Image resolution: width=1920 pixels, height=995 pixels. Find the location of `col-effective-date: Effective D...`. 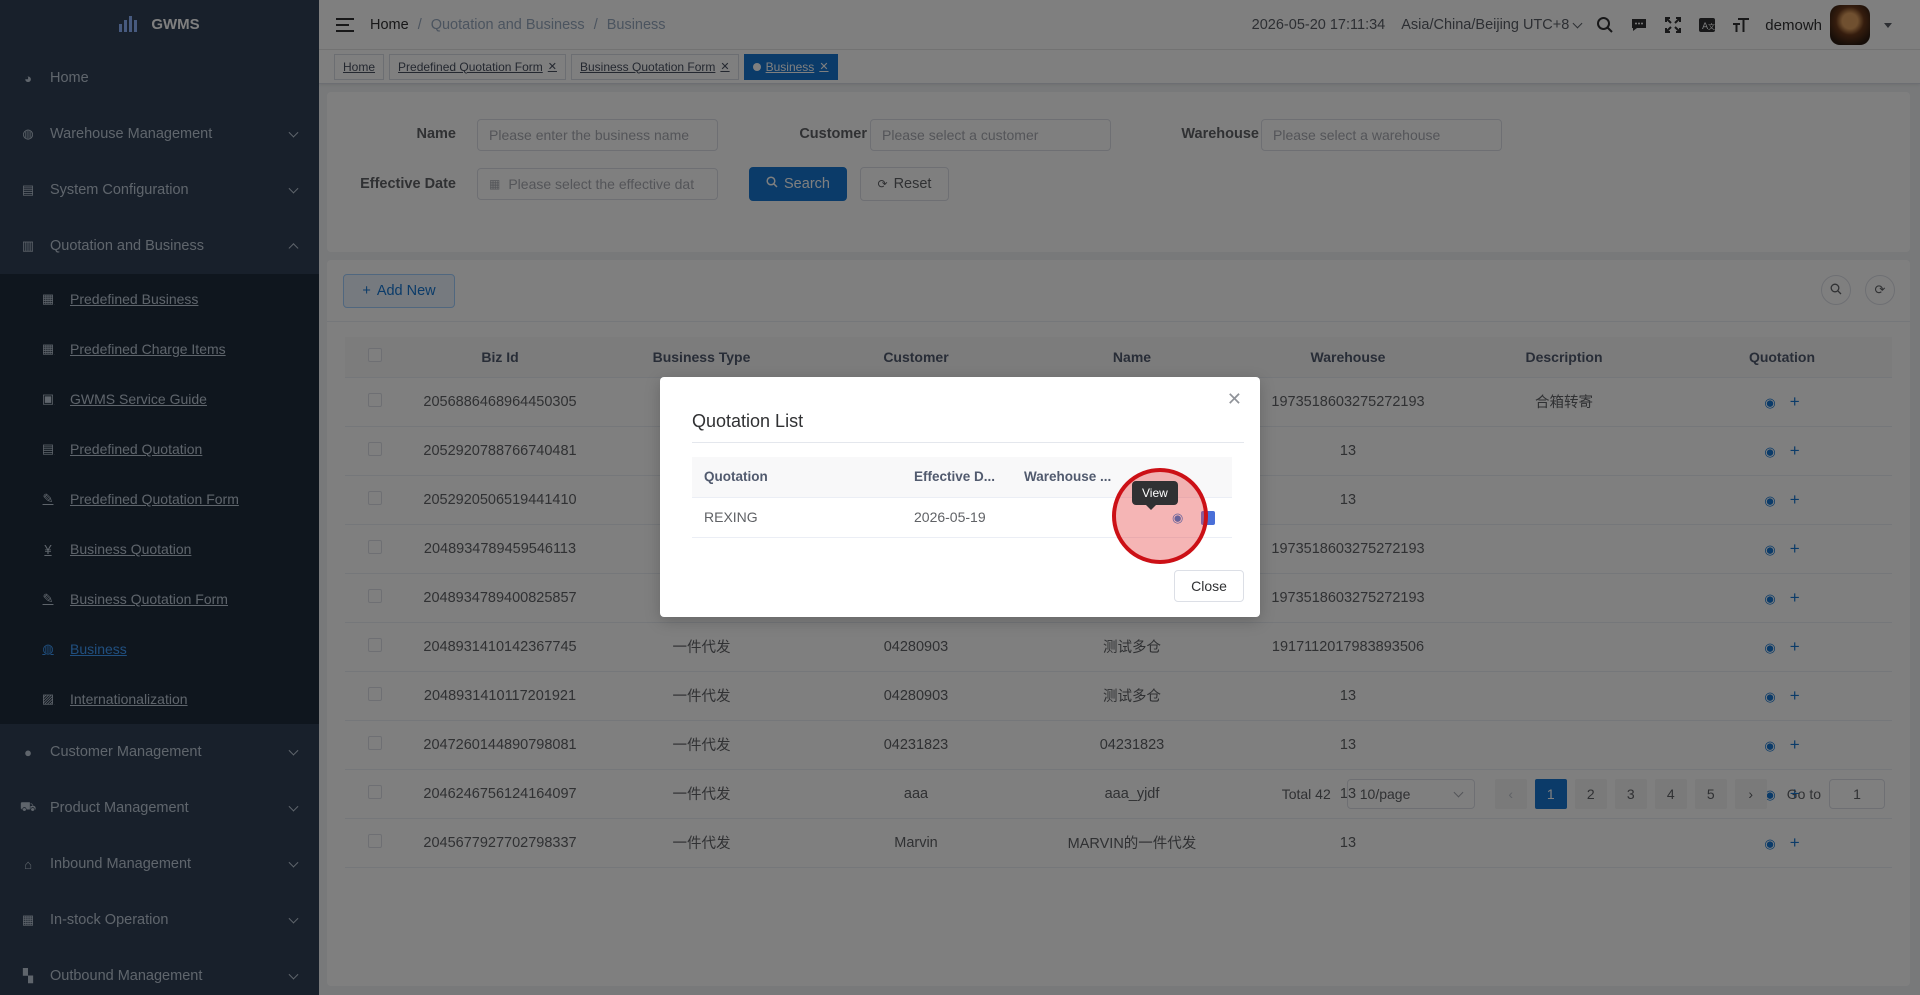

col-effective-date: Effective D... is located at coordinates (957, 477).